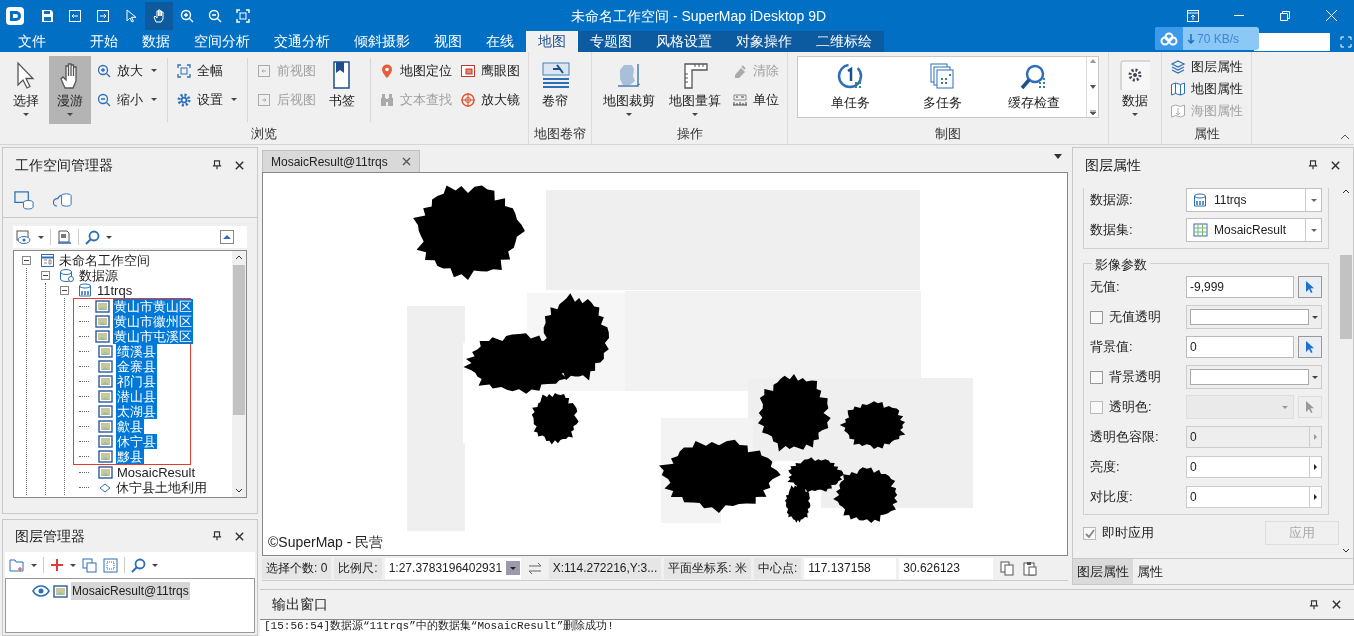 This screenshot has width=1354, height=636. I want to click on tab-menu-icon, so click(1058, 156).